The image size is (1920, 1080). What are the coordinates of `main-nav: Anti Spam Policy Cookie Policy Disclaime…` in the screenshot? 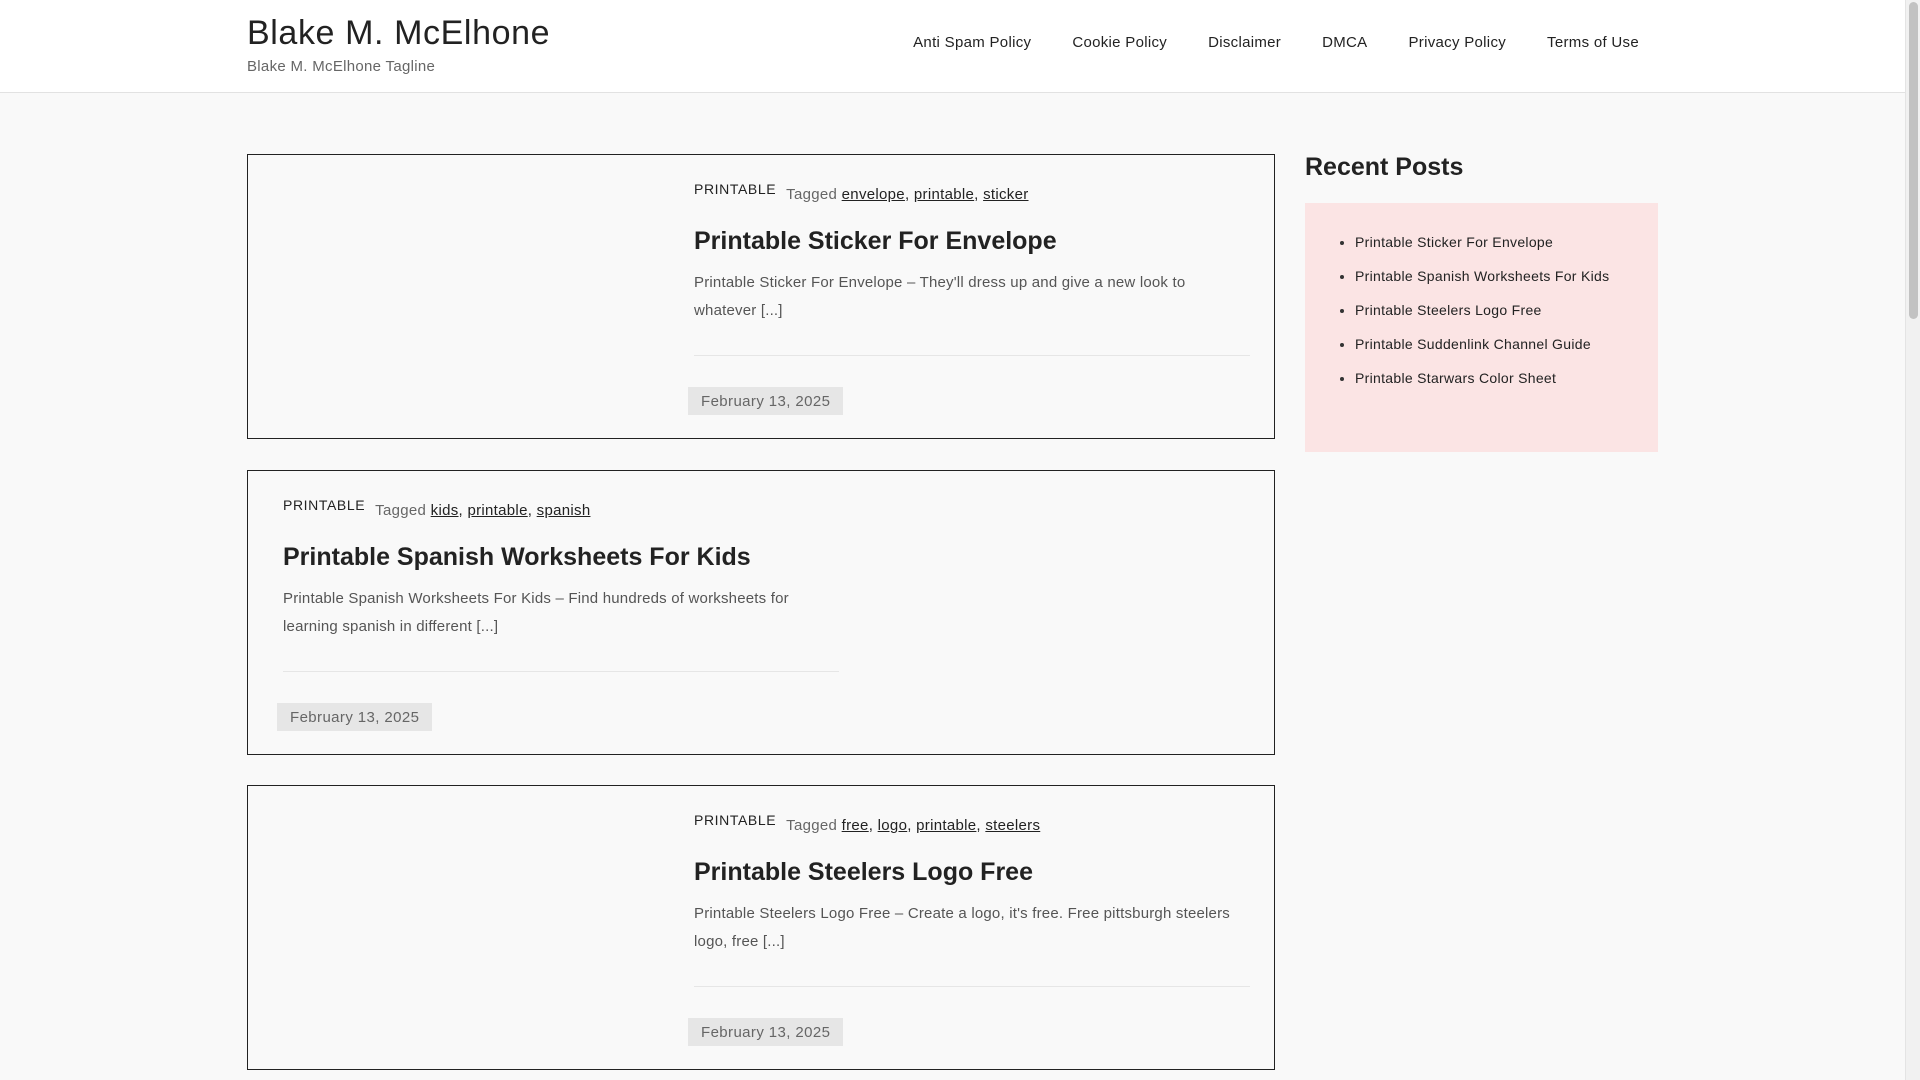 It's located at (1255, 42).